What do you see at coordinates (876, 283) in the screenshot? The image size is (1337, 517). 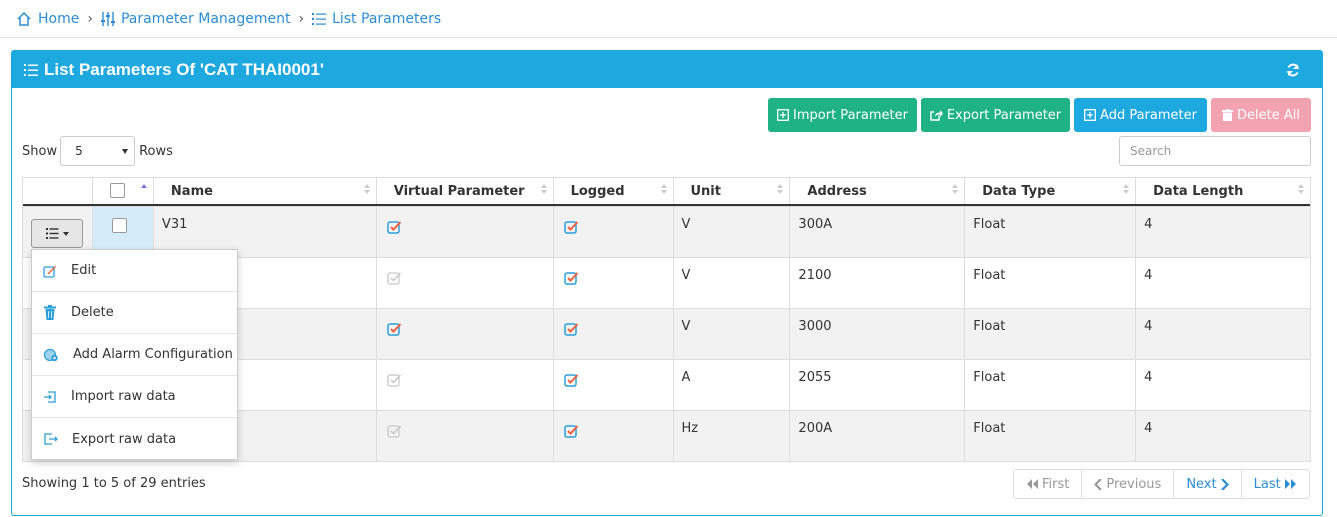 I see `address-cell: 2100` at bounding box center [876, 283].